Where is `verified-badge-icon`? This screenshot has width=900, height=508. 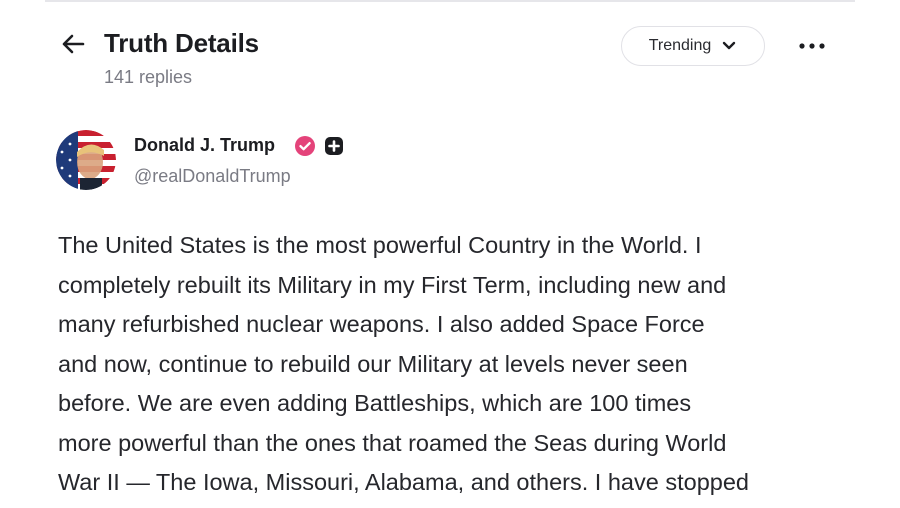
verified-badge-icon is located at coordinates (305, 146).